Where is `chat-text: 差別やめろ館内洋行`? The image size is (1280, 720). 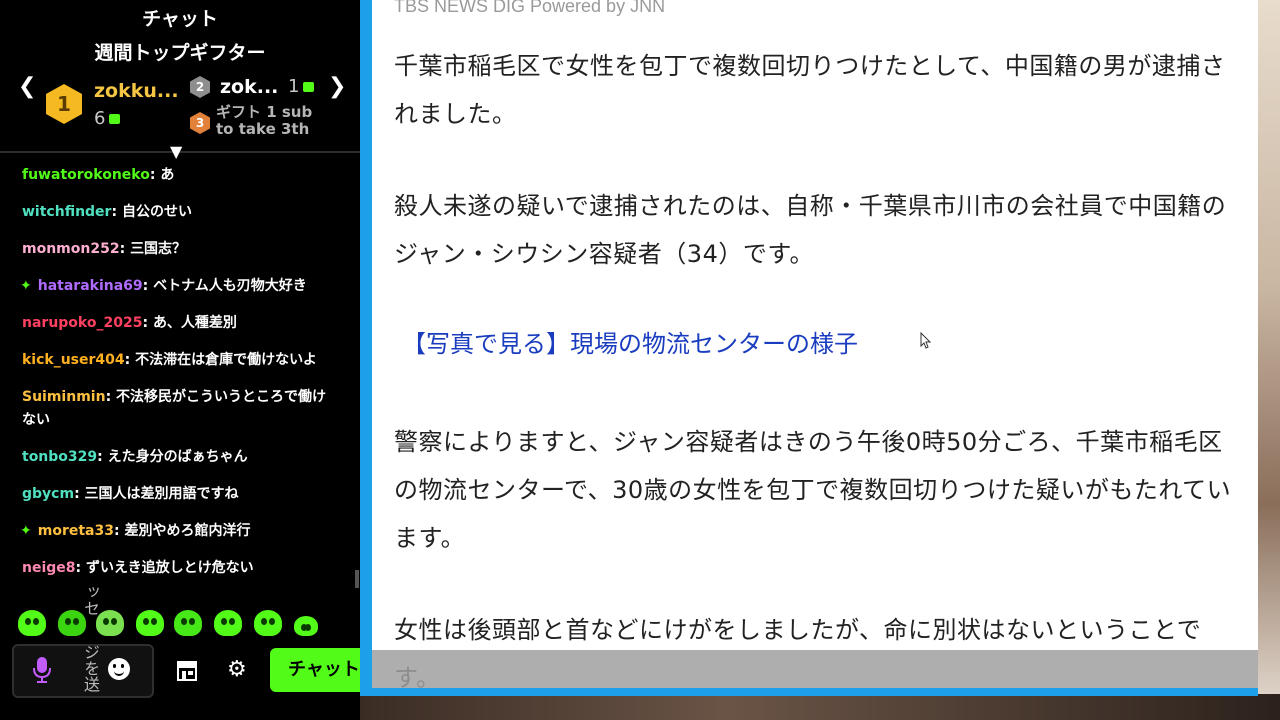
chat-text: 差別やめろ館内洋行 is located at coordinates (187, 531).